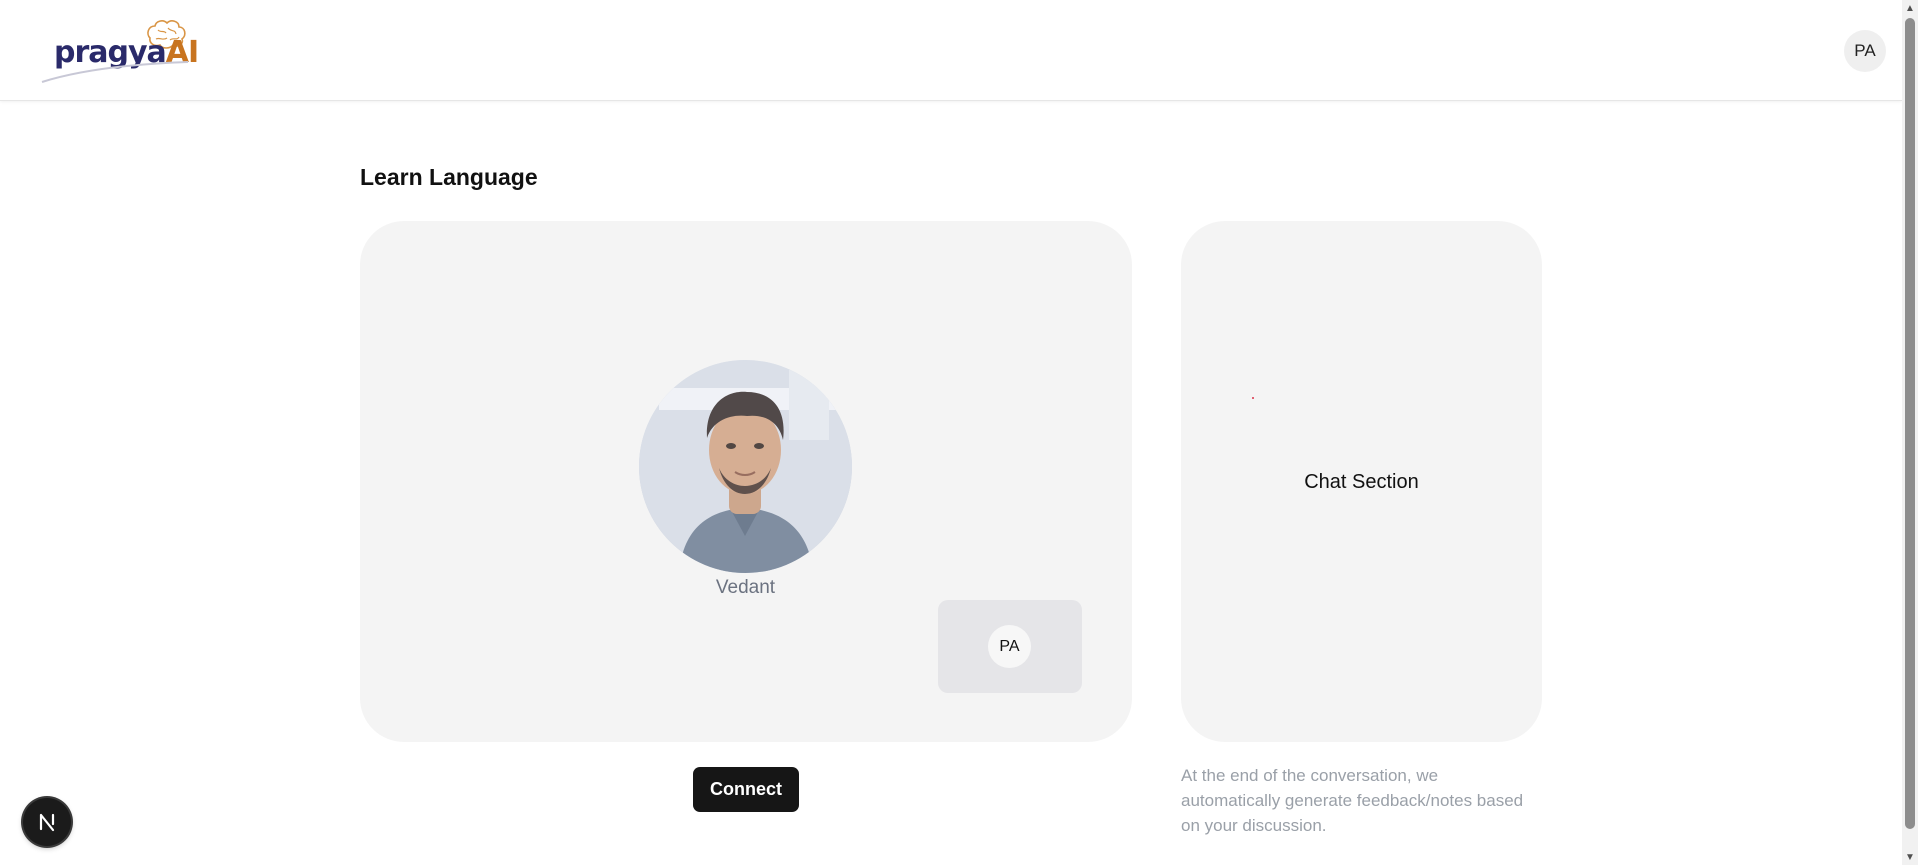  What do you see at coordinates (951, 50) in the screenshot?
I see `top-header: pragyaAI PA` at bounding box center [951, 50].